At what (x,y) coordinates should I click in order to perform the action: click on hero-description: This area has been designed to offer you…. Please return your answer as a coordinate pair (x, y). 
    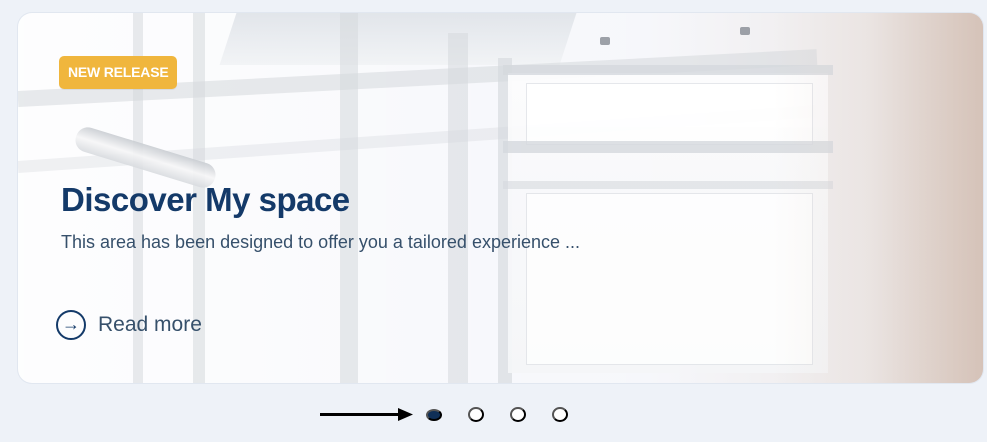
    Looking at the image, I should click on (321, 242).